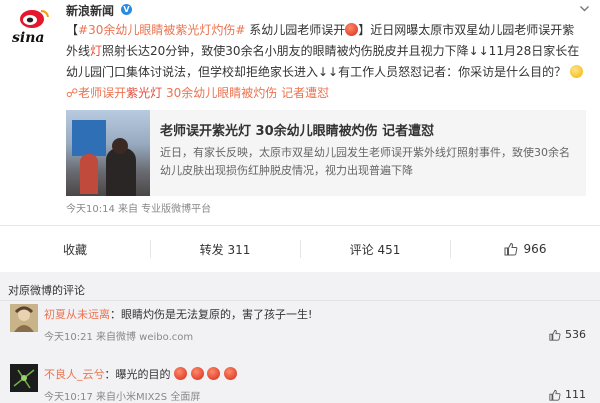 The image size is (600, 403). Describe the element at coordinates (28, 38) in the screenshot. I see `svg-text: sina` at that location.